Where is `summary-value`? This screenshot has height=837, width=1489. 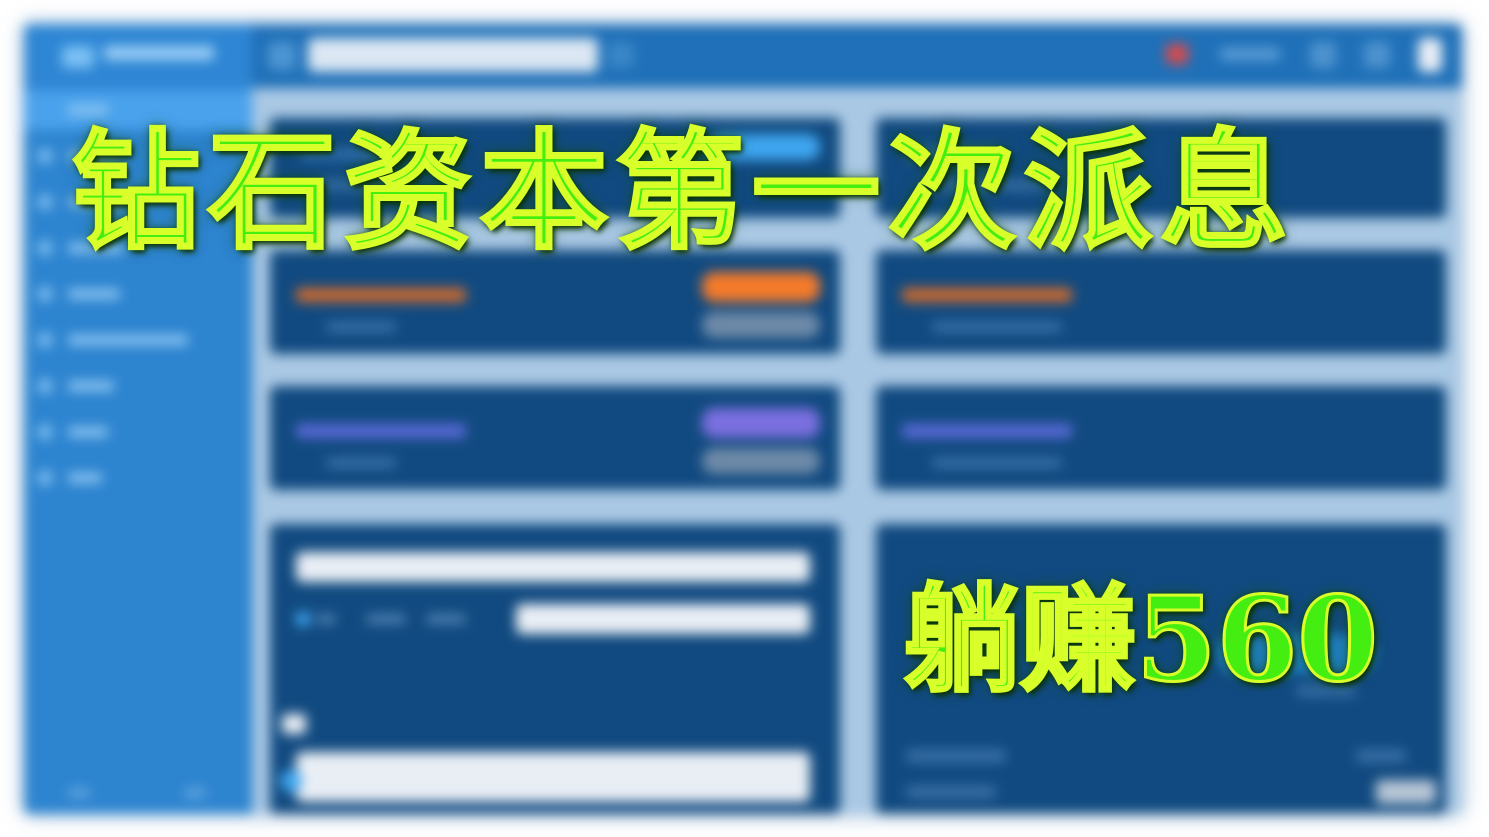 summary-value is located at coordinates (1381, 756).